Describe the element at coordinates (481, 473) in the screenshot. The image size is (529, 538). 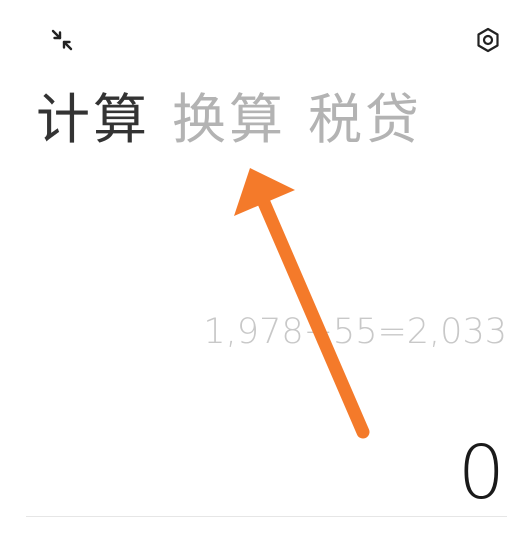
I see `result-display: 0` at that location.